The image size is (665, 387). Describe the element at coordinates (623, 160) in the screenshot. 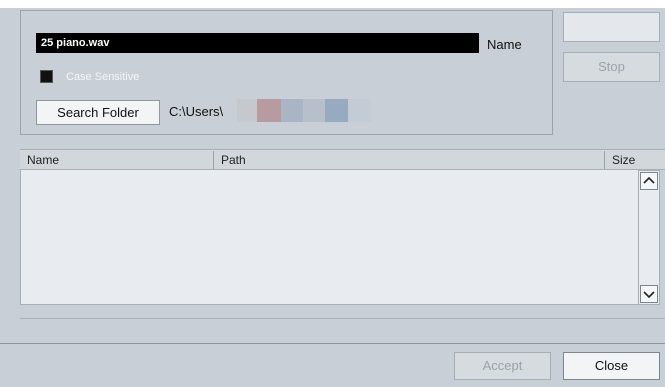

I see `column-header-size: Size` at that location.